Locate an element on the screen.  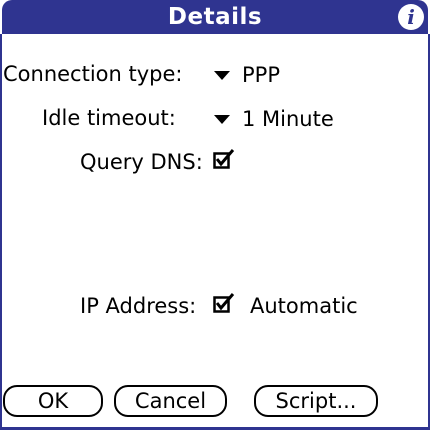
info-glyph: i is located at coordinates (411, 17).